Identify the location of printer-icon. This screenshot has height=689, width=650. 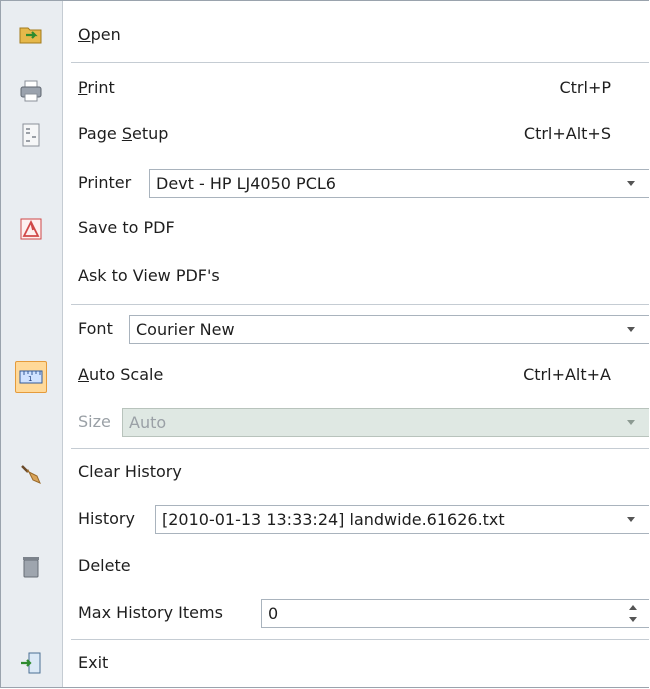
(31, 91).